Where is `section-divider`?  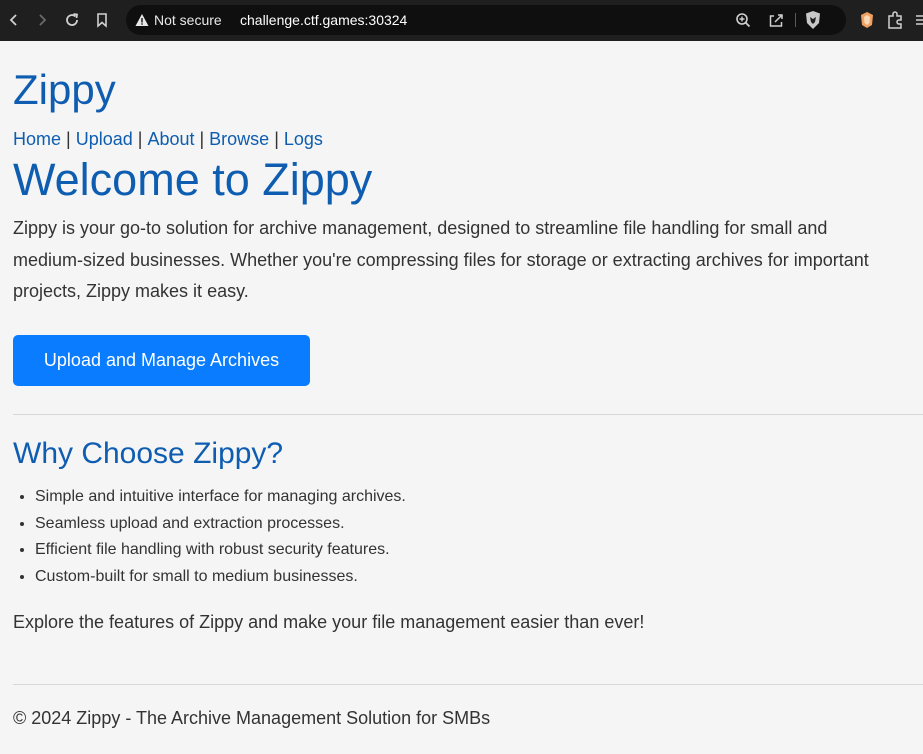 section-divider is located at coordinates (468, 414).